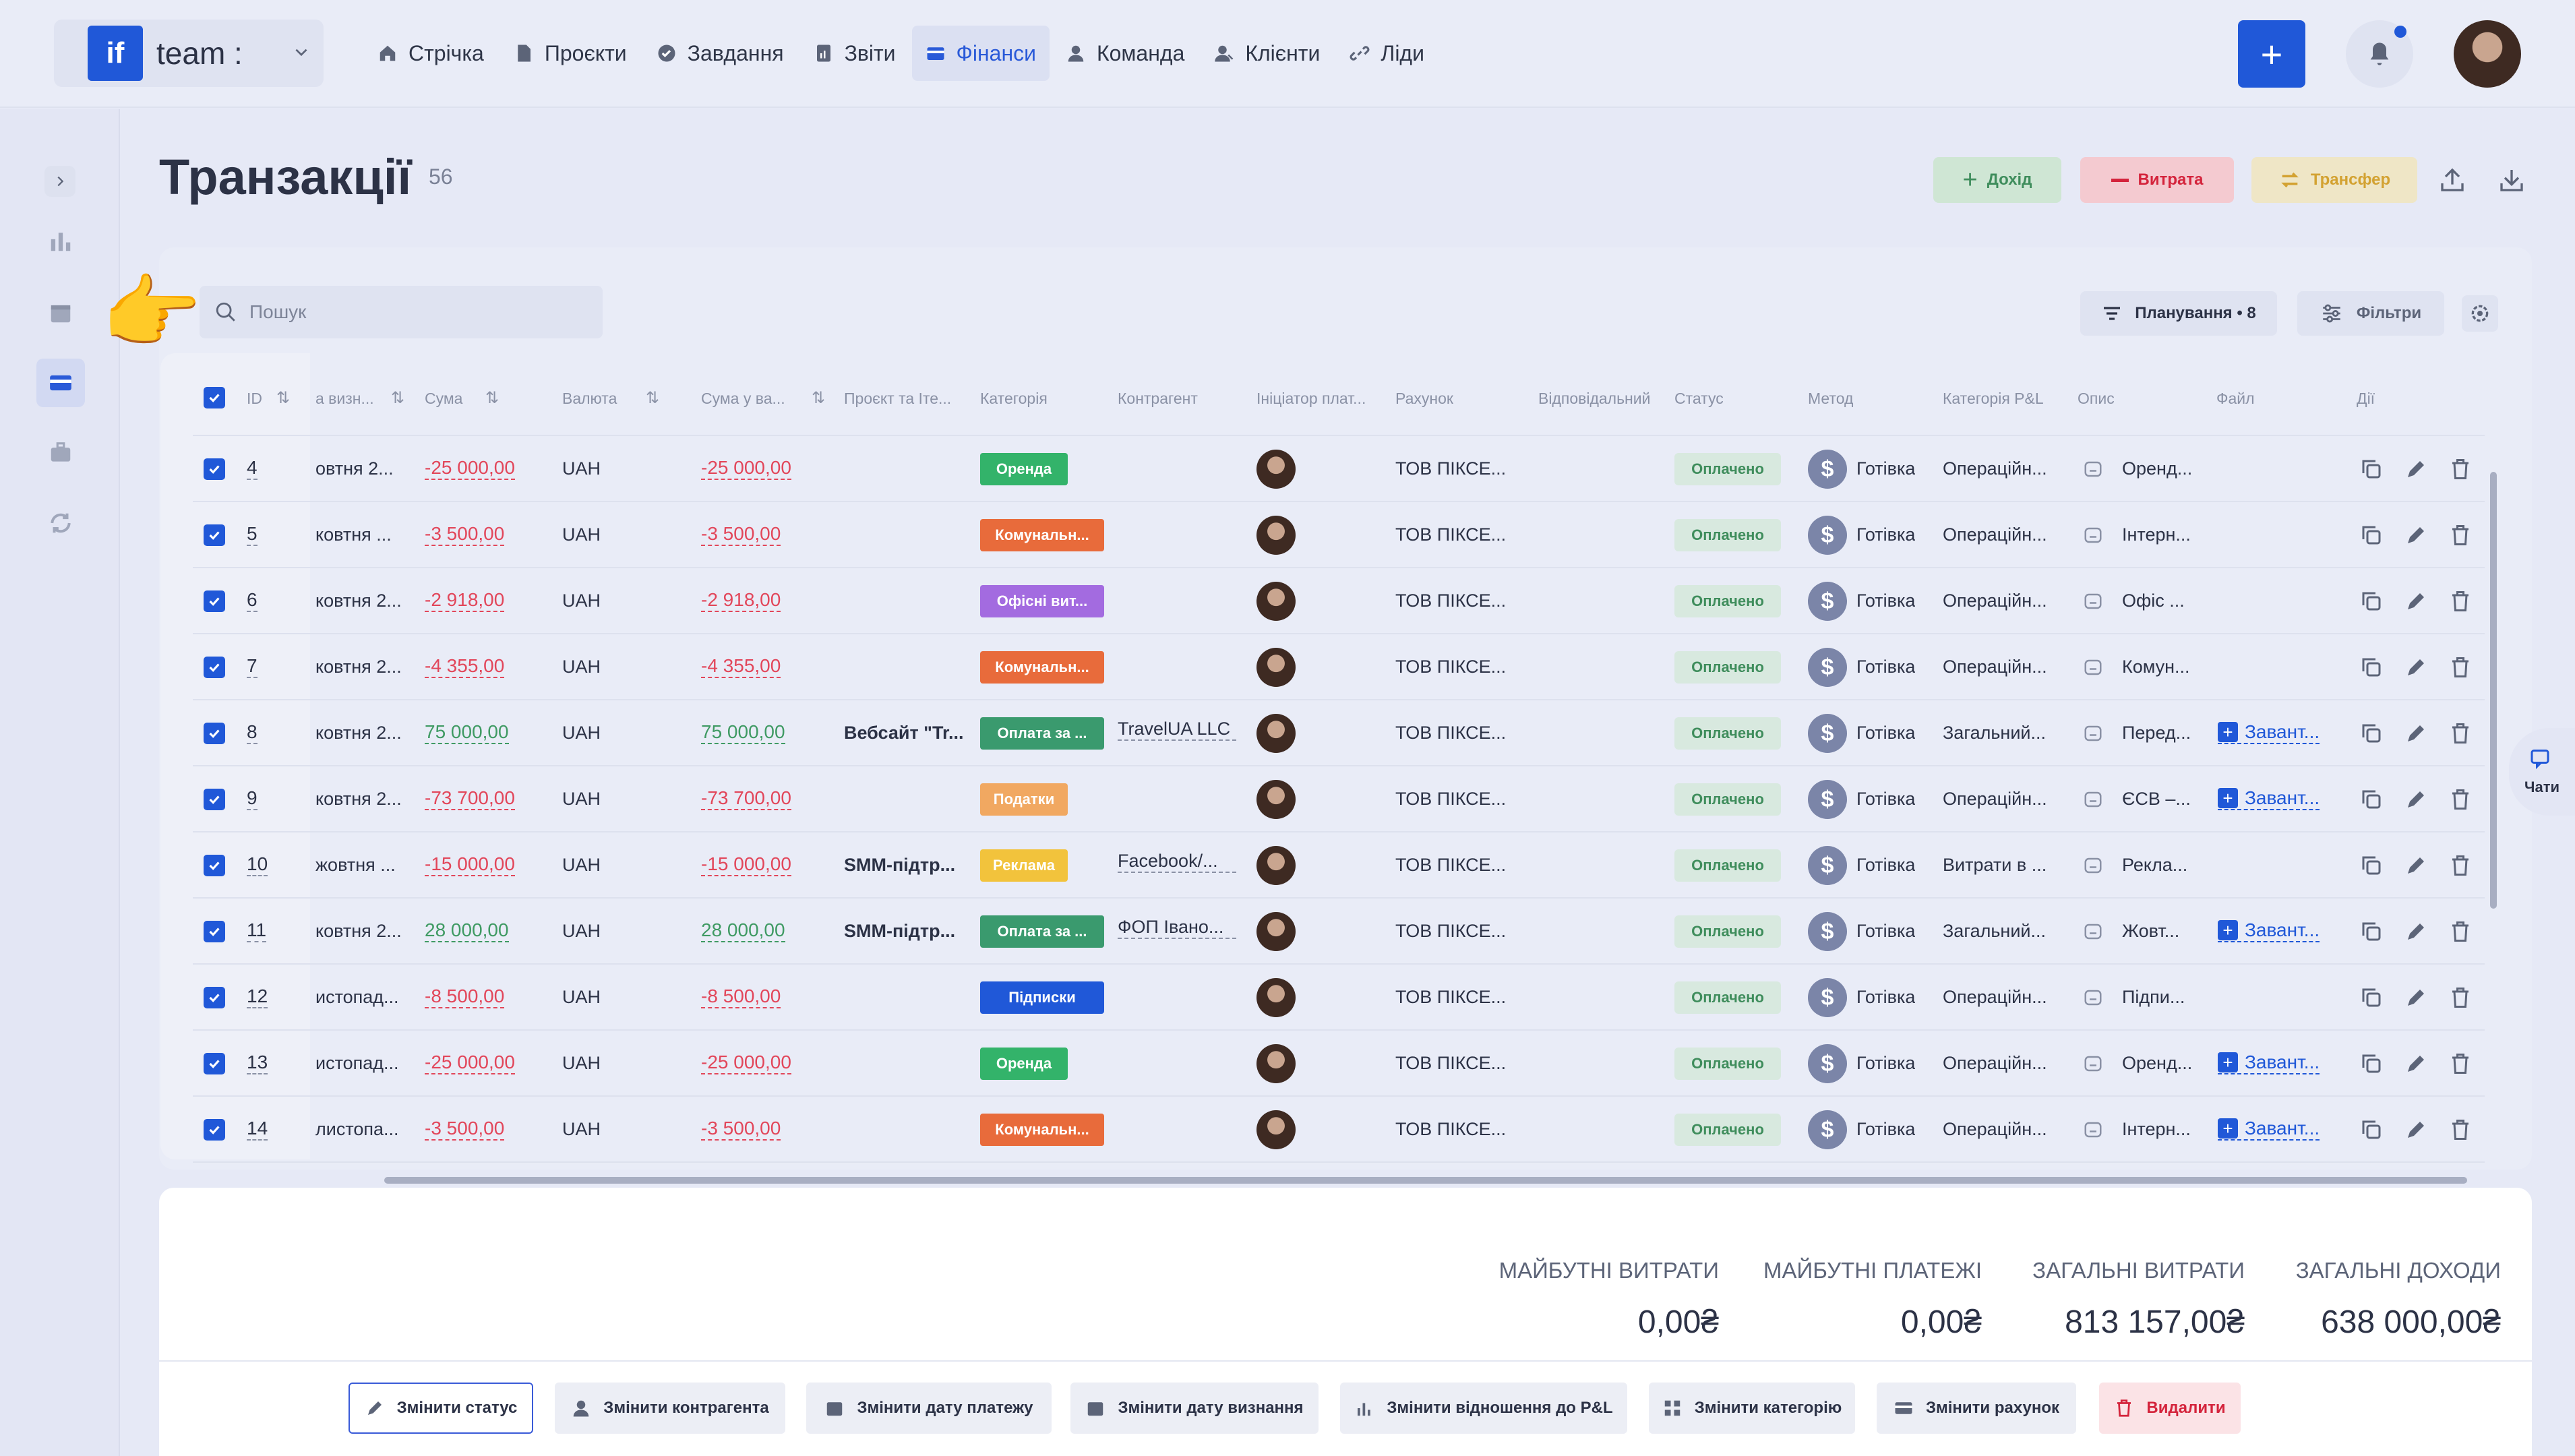  I want to click on nav-item-reports: Звіти, so click(854, 53).